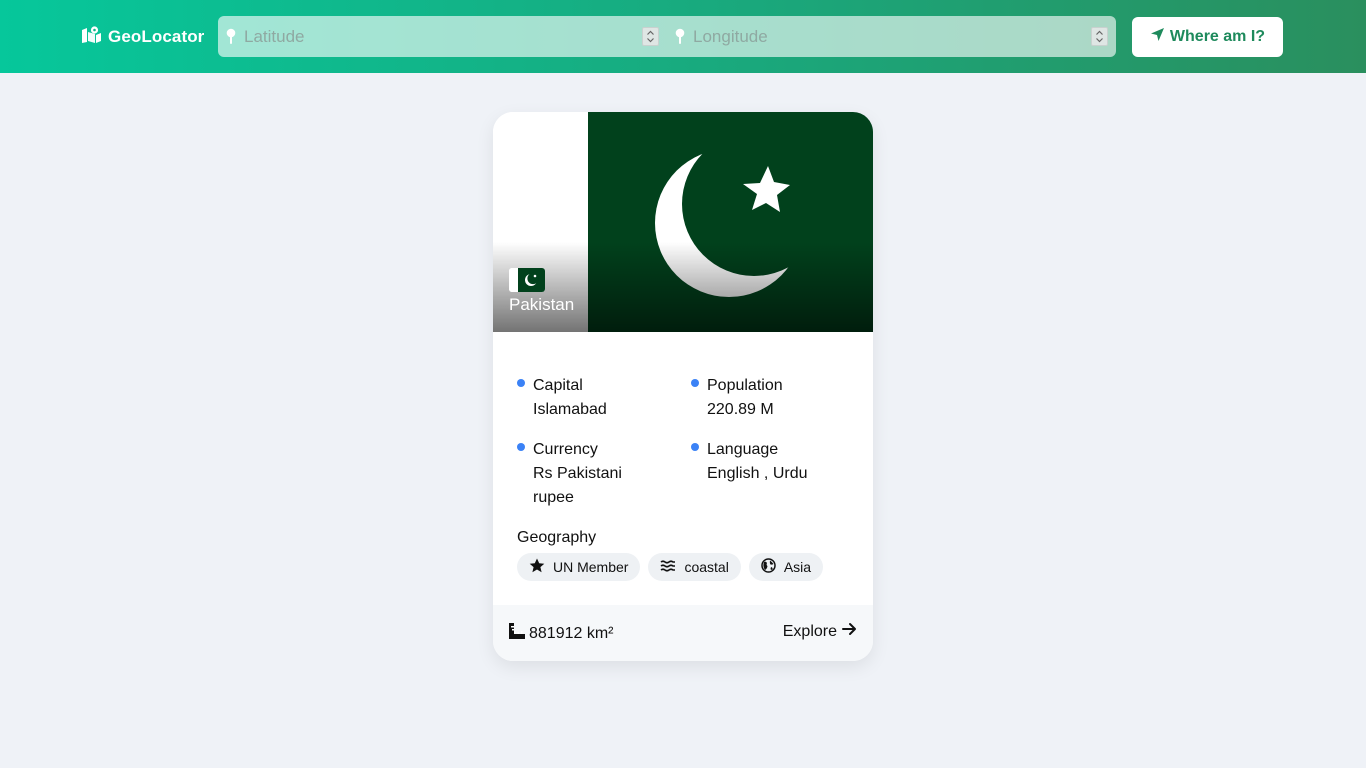 Image resolution: width=1366 pixels, height=768 pixels. I want to click on water-icon, so click(668, 567).